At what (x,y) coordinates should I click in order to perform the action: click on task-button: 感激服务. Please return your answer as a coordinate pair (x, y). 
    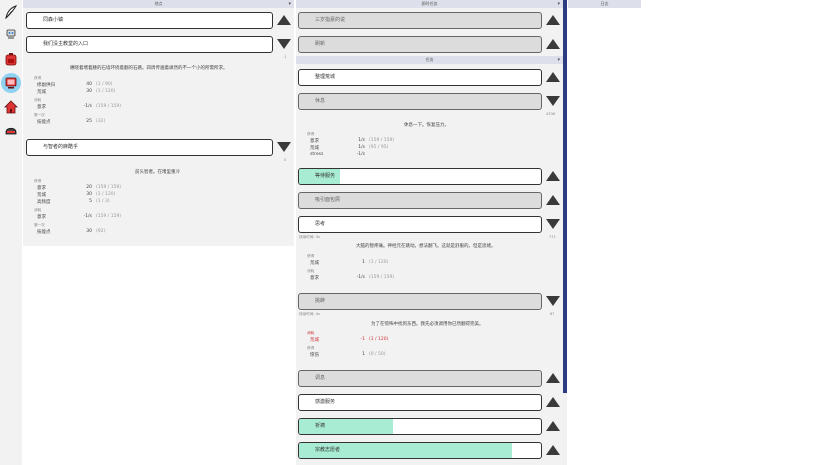
    Looking at the image, I should click on (420, 402).